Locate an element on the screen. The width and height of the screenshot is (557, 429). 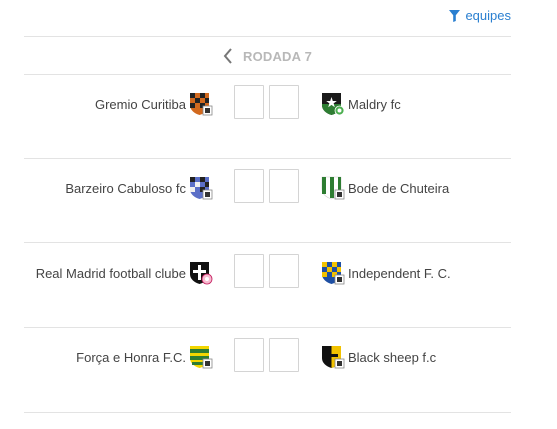
match-row: Gremio Curitiba Maldry fc is located at coordinates (278, 104).